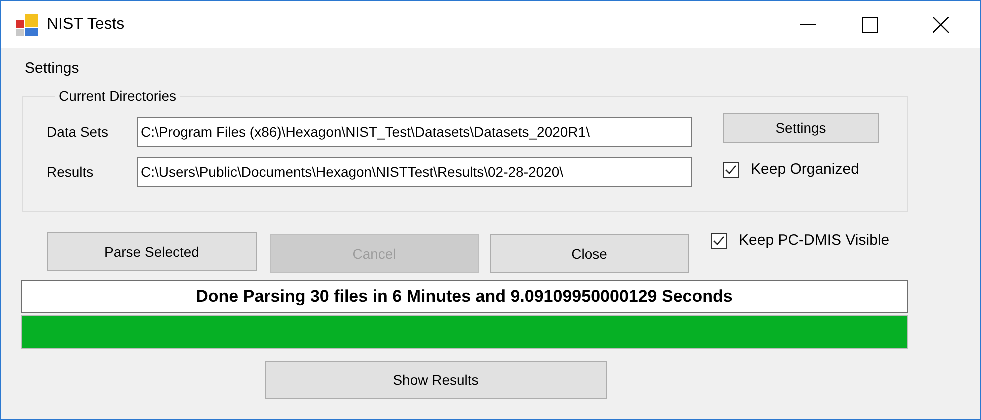 Image resolution: width=981 pixels, height=420 pixels. What do you see at coordinates (414, 132) in the screenshot?
I see `path-field: C:\Program Files (x86)\Hexagon\NIST_Test\Datasets\Datasets_2020R1\` at bounding box center [414, 132].